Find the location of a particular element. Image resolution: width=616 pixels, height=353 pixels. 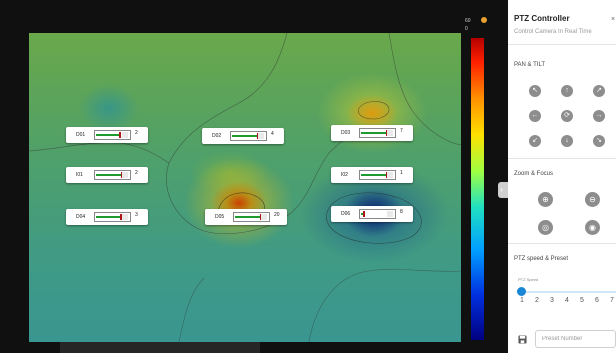

colorbar-min-label: 0 is located at coordinates (466, 29).